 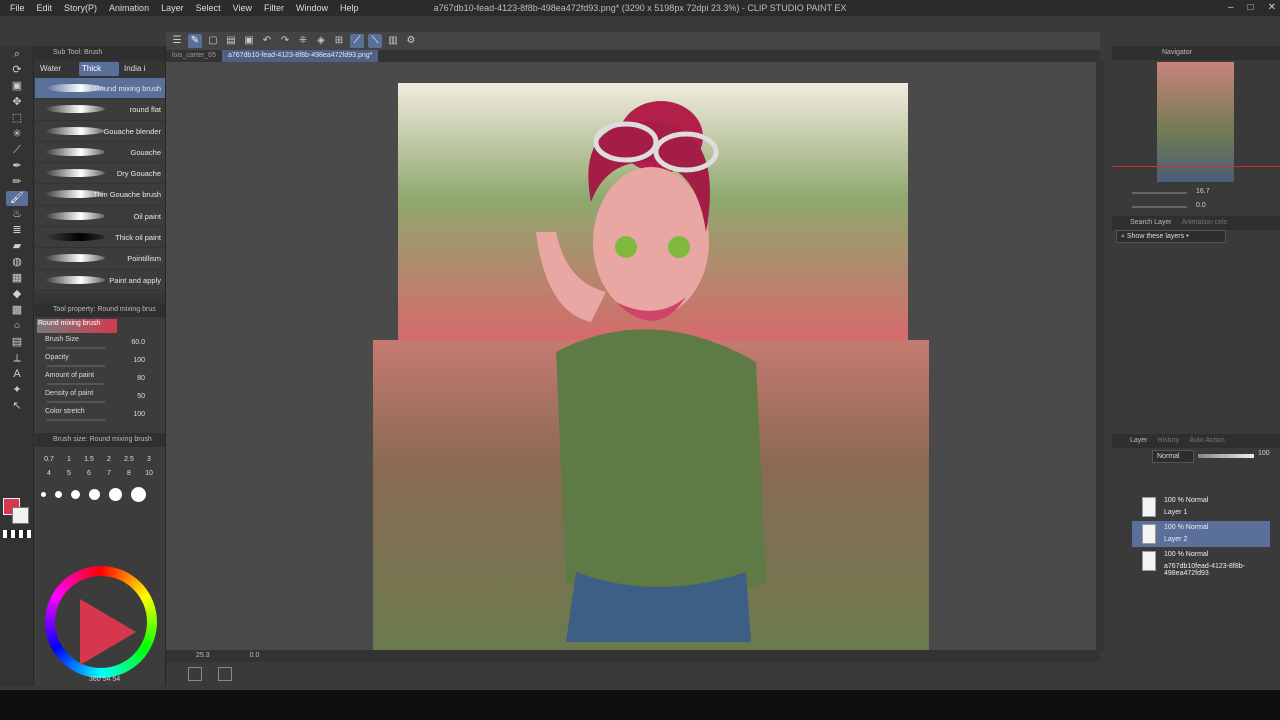 What do you see at coordinates (1151, 222) in the screenshot?
I see `tab-search-layer: Search Layer` at bounding box center [1151, 222].